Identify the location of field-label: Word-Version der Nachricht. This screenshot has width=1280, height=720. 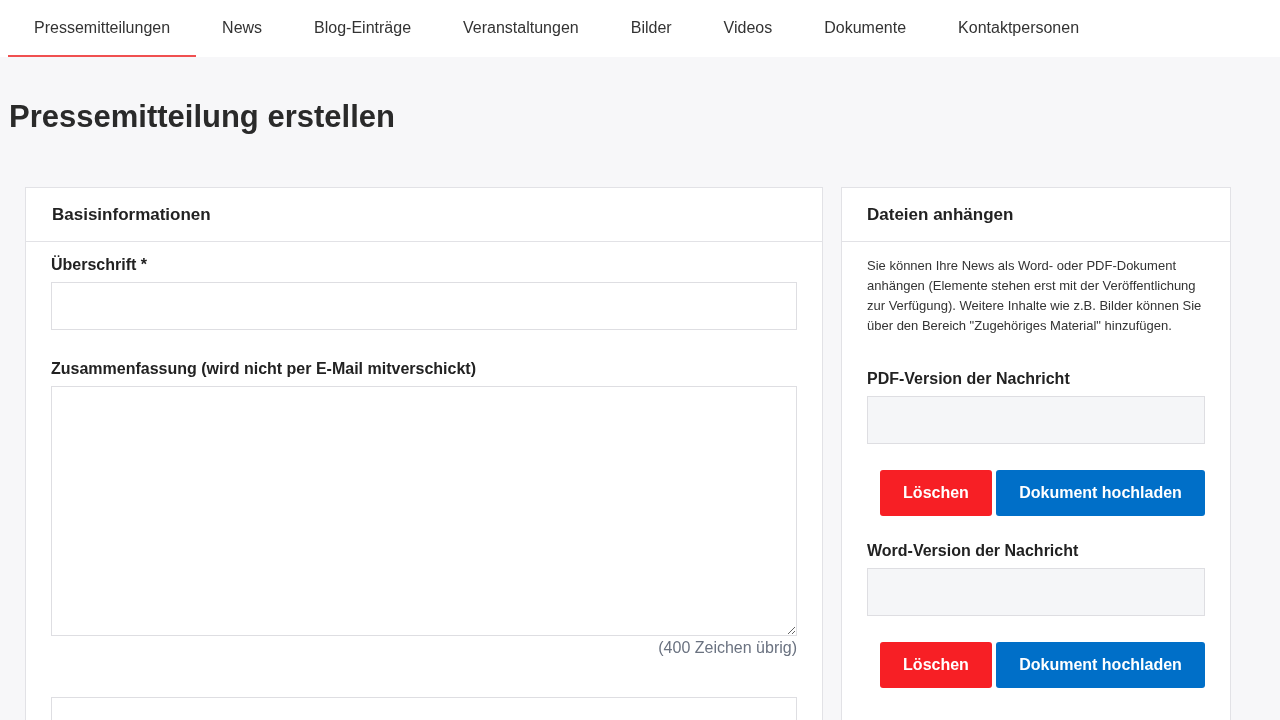
(973, 551).